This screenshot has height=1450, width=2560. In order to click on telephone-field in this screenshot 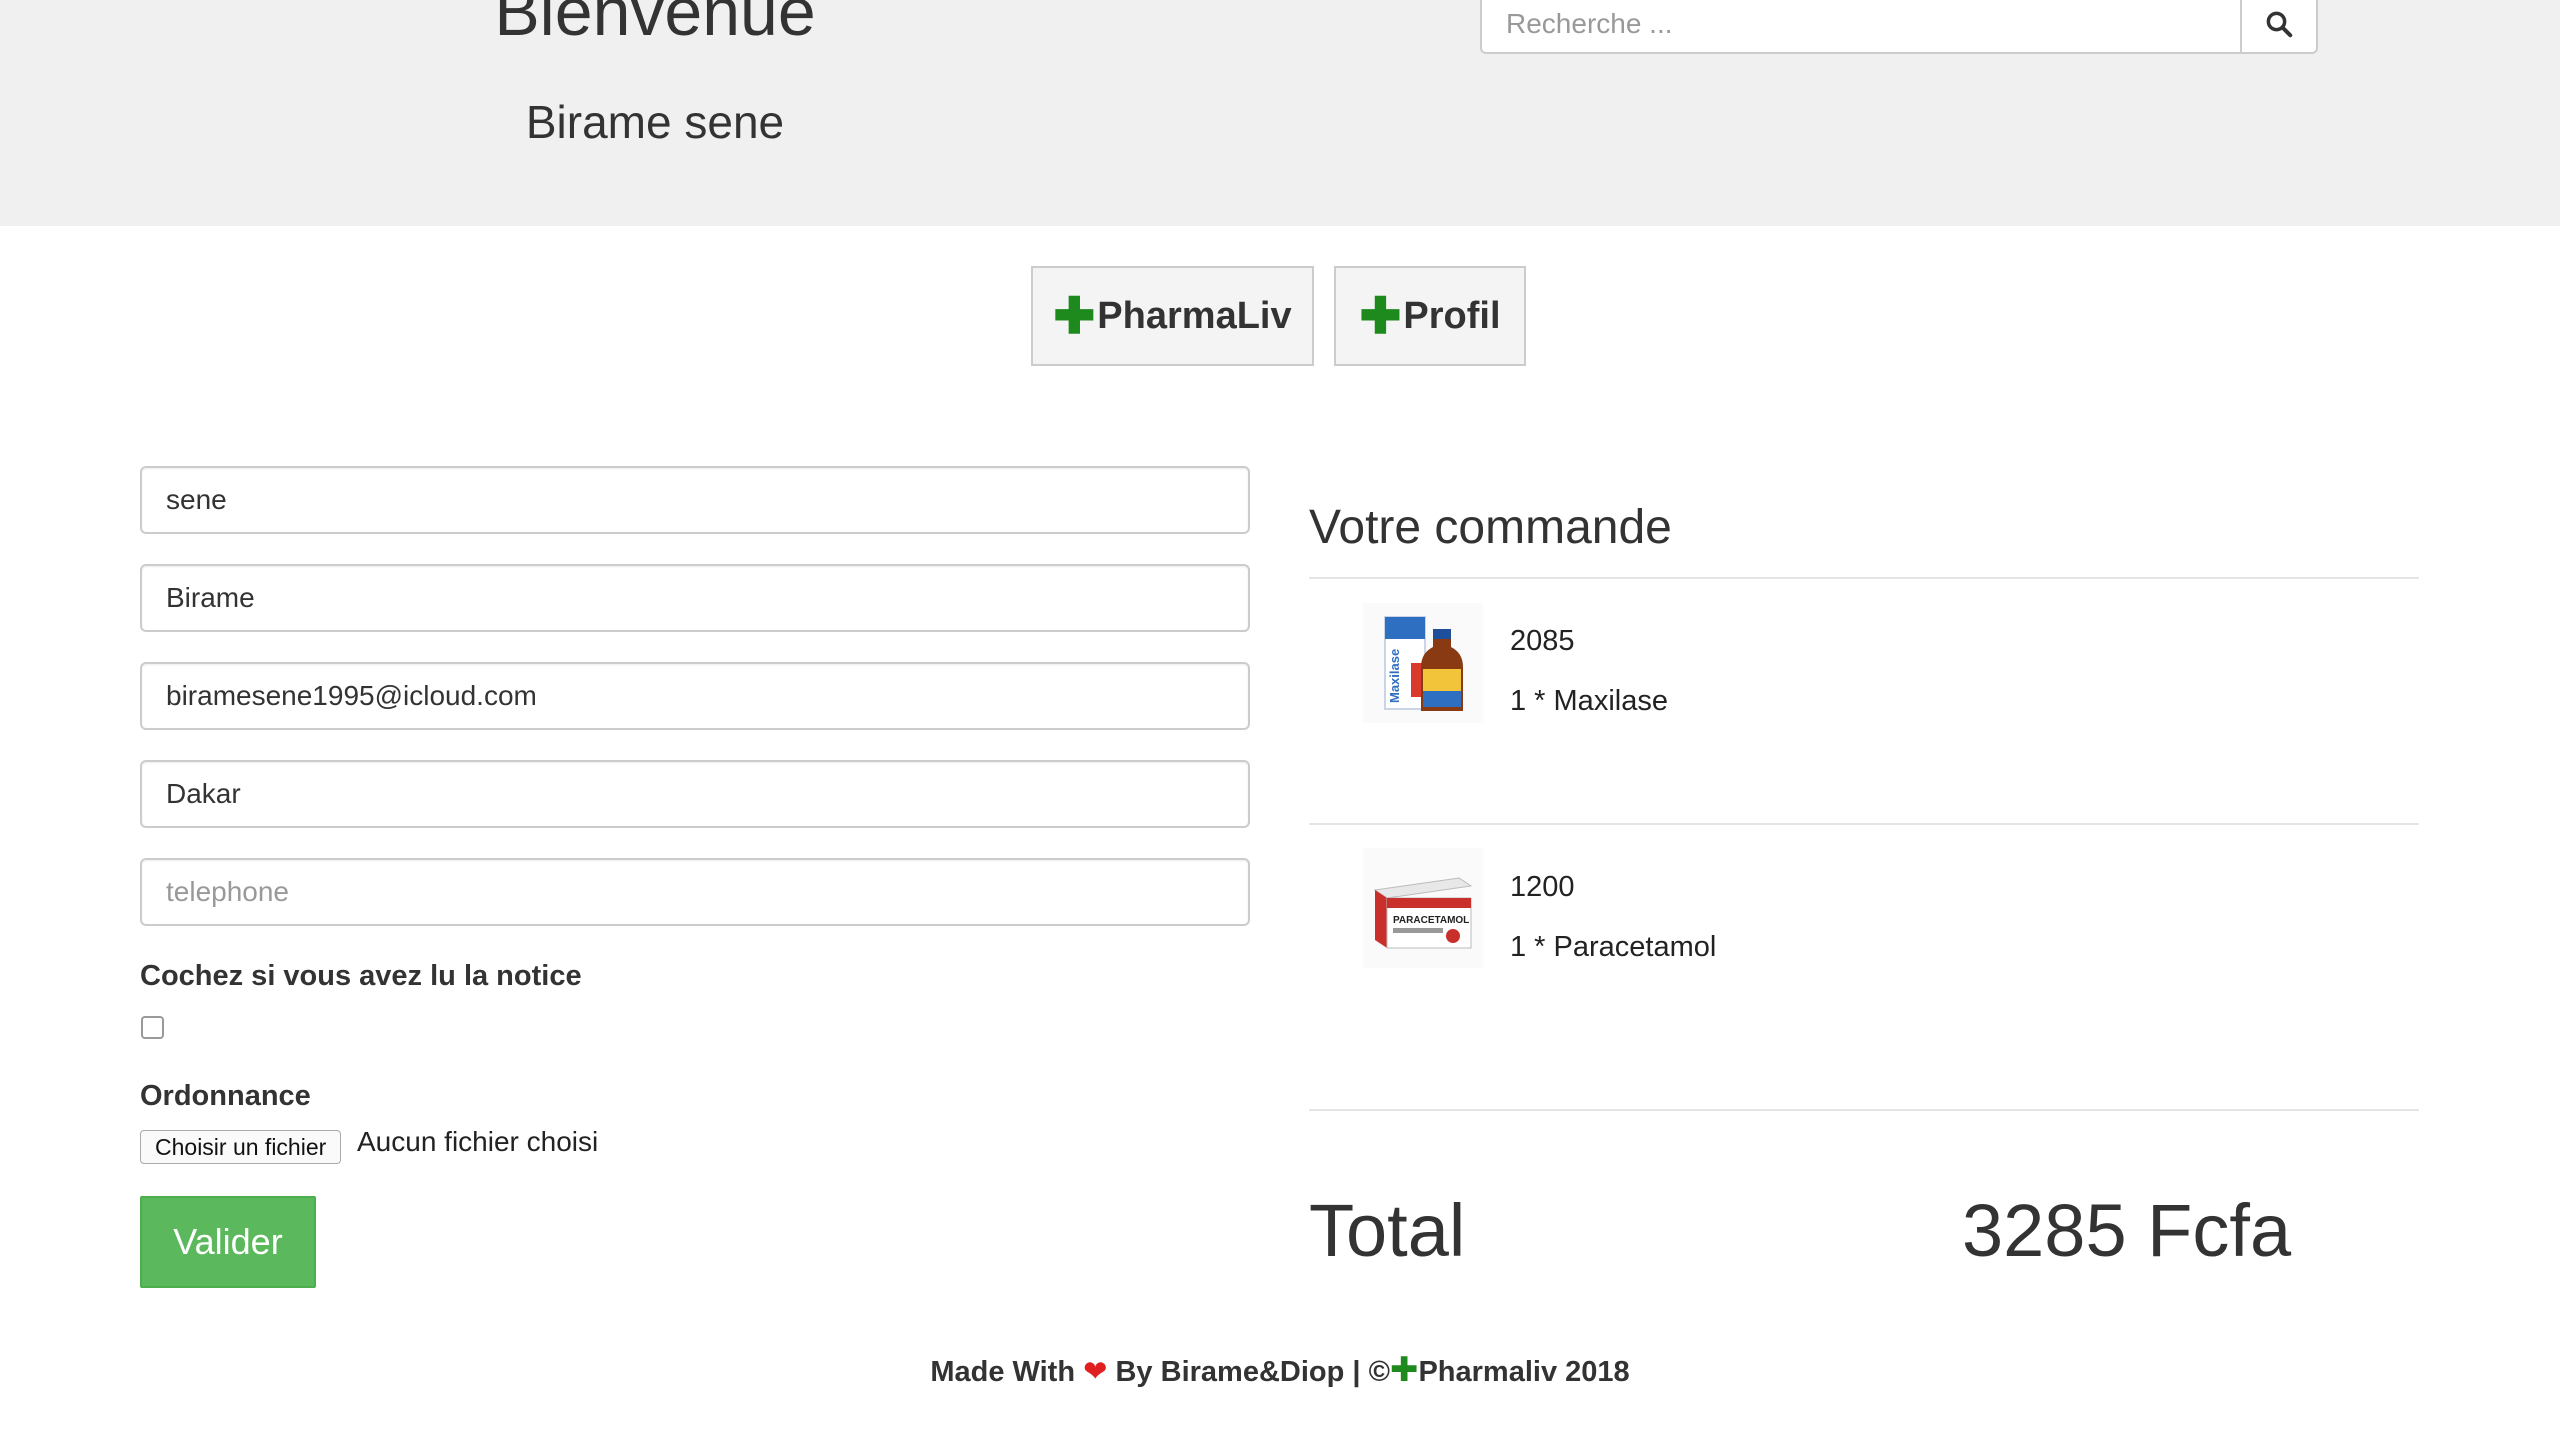, I will do `click(695, 892)`.